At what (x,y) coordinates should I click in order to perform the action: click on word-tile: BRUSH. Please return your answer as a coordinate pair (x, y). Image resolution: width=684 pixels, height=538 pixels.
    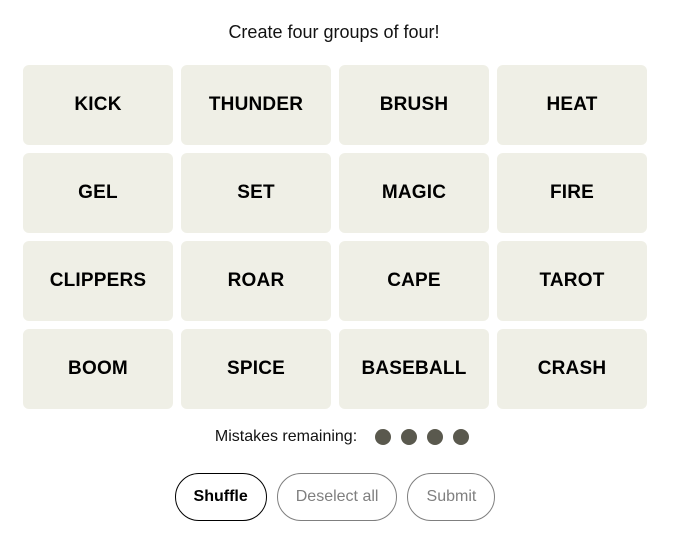
    Looking at the image, I should click on (414, 105).